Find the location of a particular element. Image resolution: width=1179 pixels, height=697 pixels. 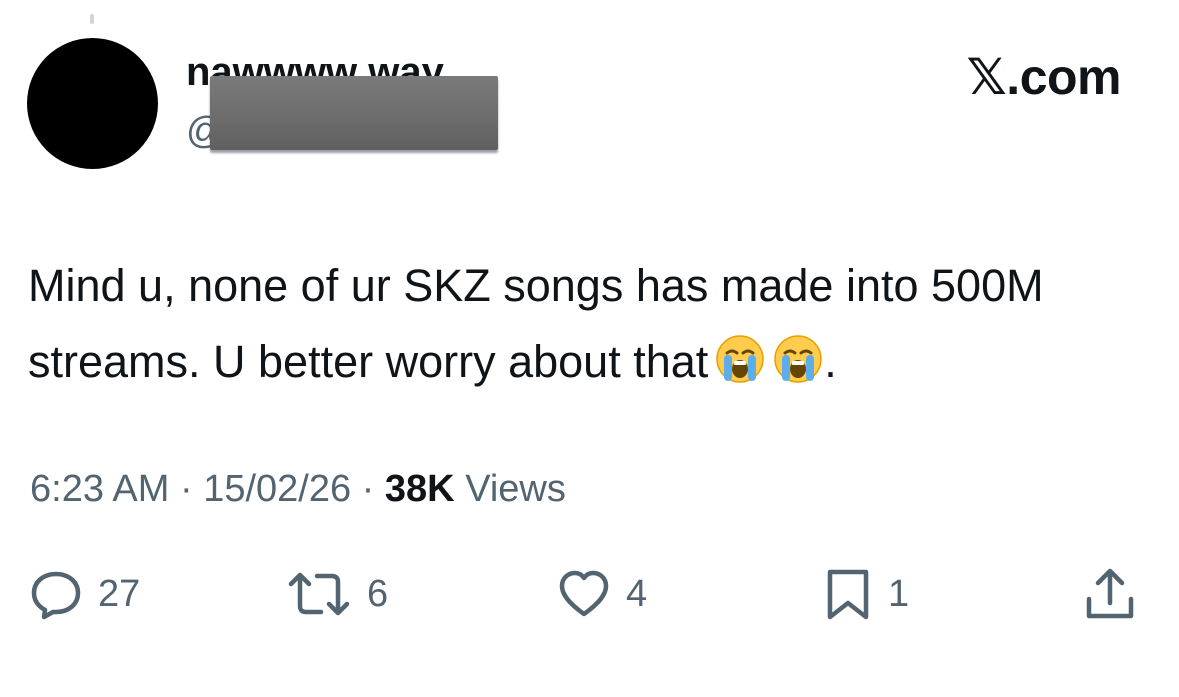

avatar is located at coordinates (92, 103).